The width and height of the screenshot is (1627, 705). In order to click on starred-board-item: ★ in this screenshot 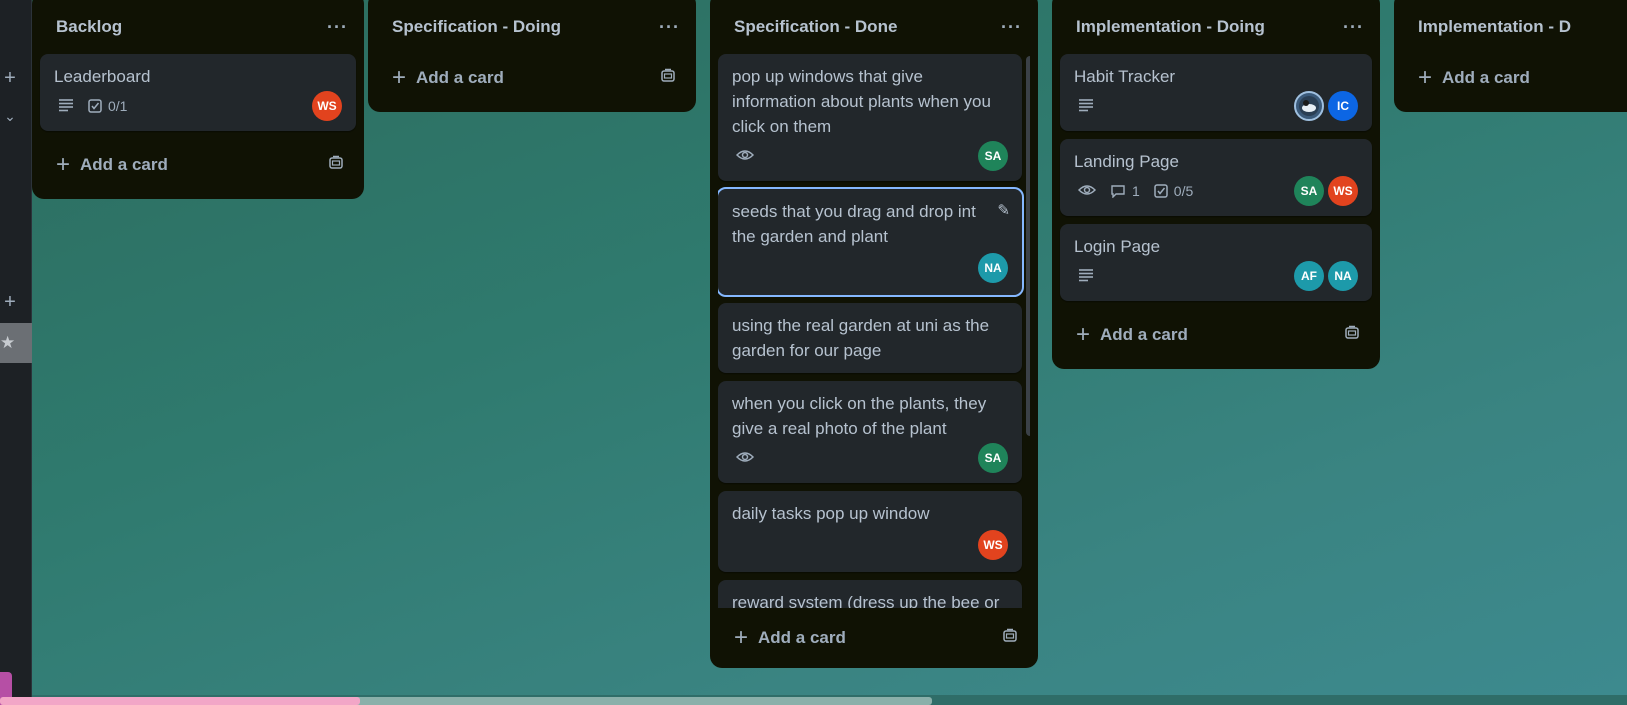, I will do `click(16, 343)`.